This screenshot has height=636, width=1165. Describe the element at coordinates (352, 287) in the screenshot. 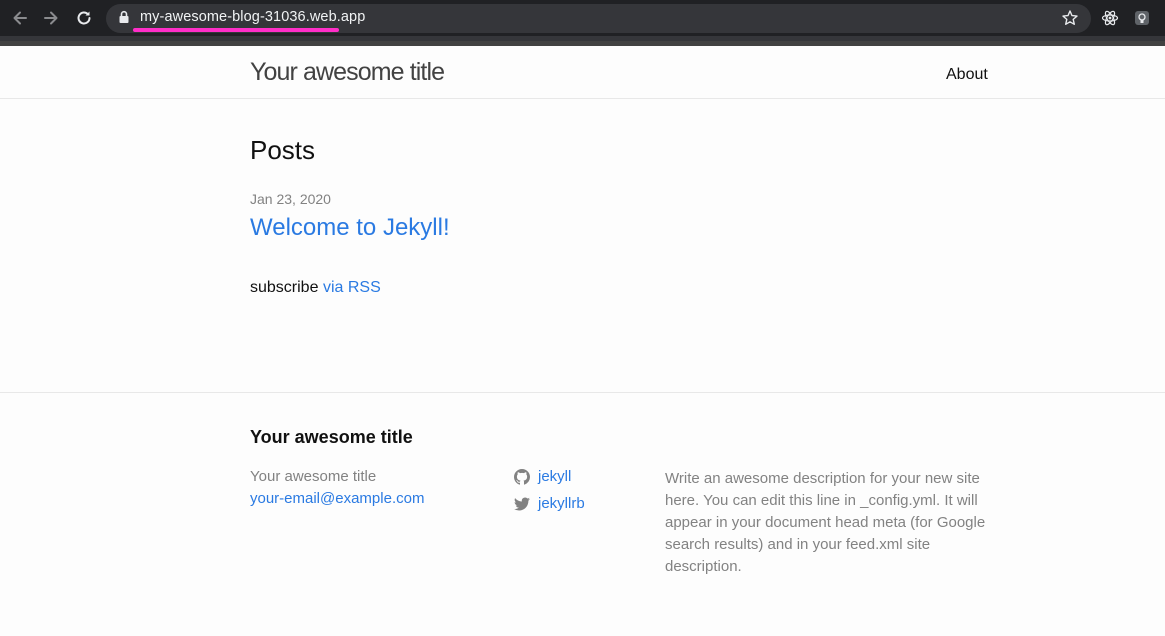

I see `rss-link: via RSS` at that location.